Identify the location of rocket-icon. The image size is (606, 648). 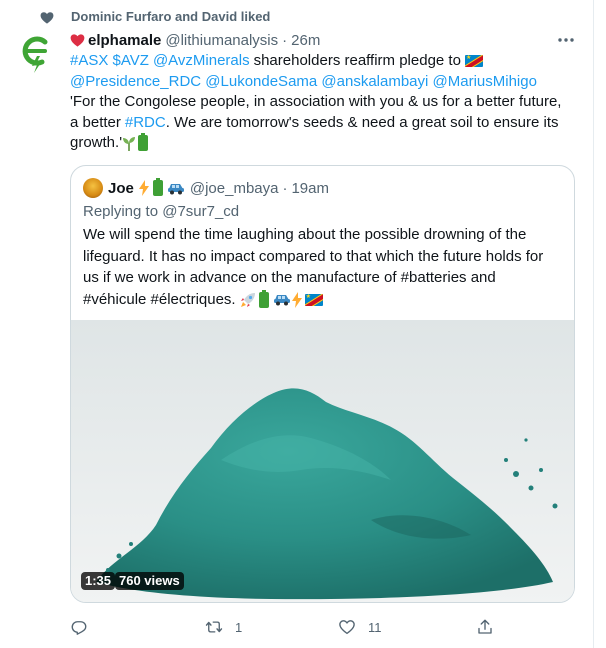
(247, 299).